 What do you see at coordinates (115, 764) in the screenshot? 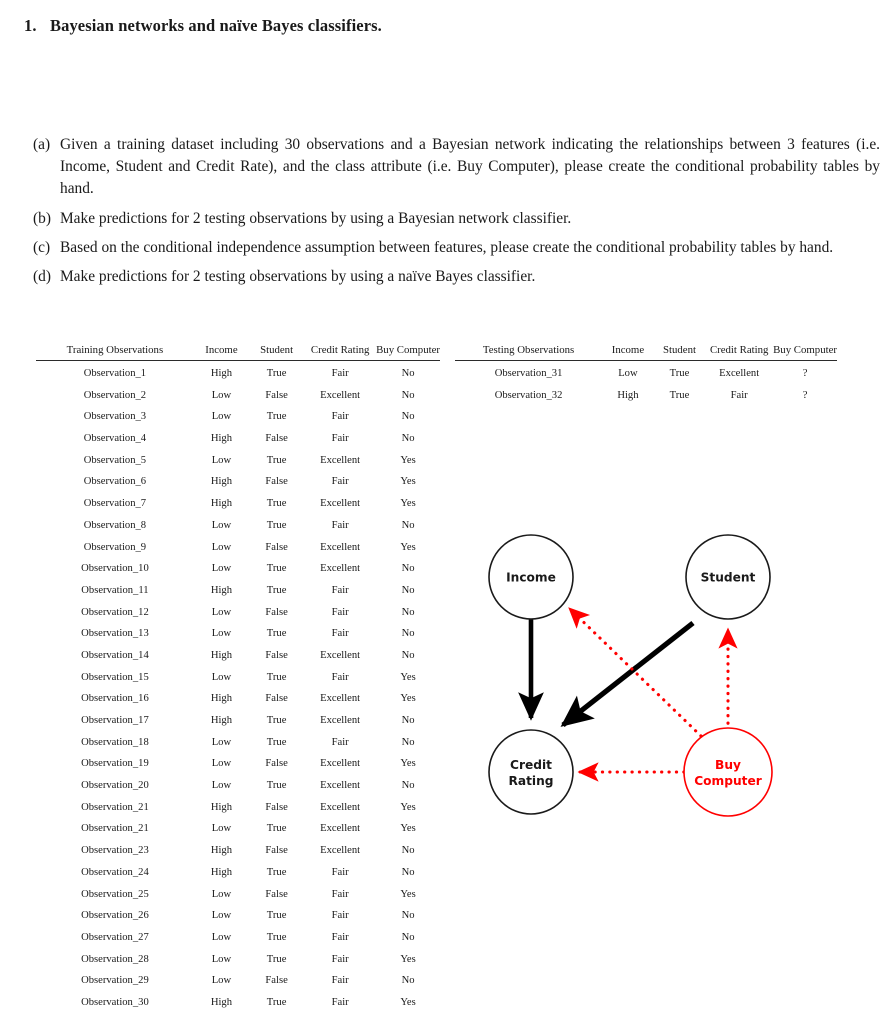
I see `training-cell-observation-name: Observation_19` at bounding box center [115, 764].